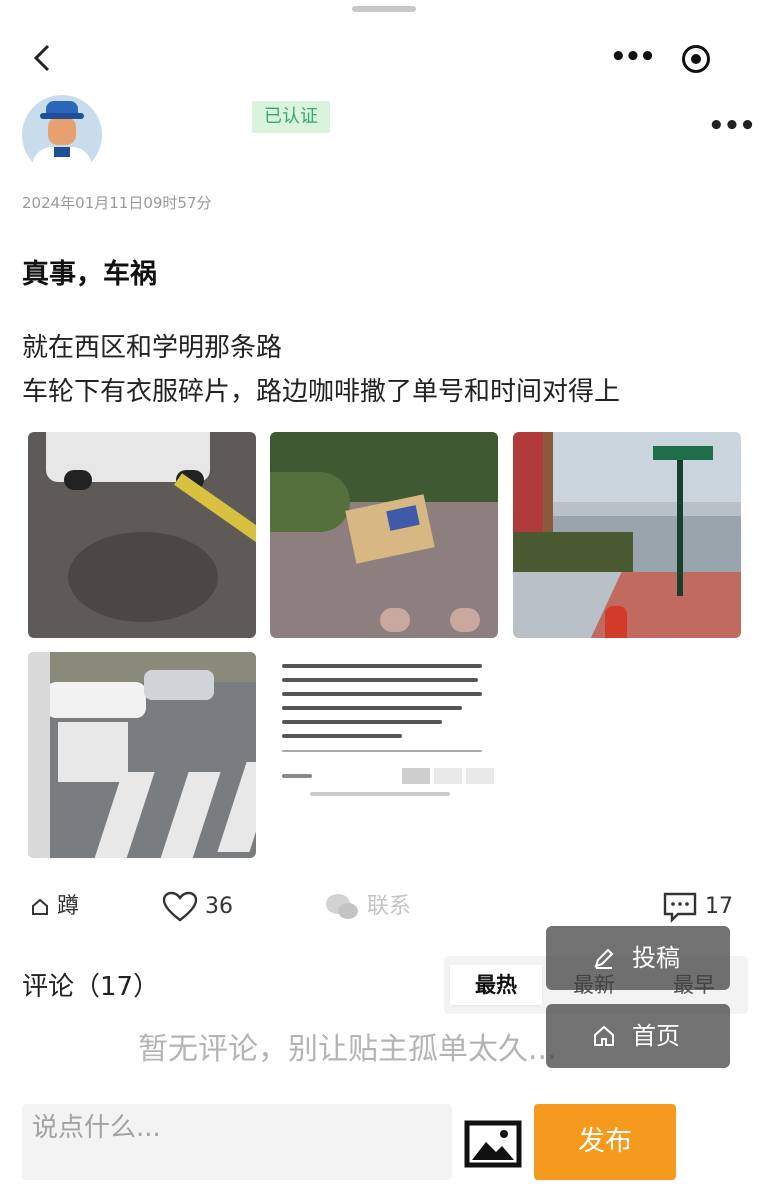  I want to click on photo-thumbnail-screenshot, so click(384, 755).